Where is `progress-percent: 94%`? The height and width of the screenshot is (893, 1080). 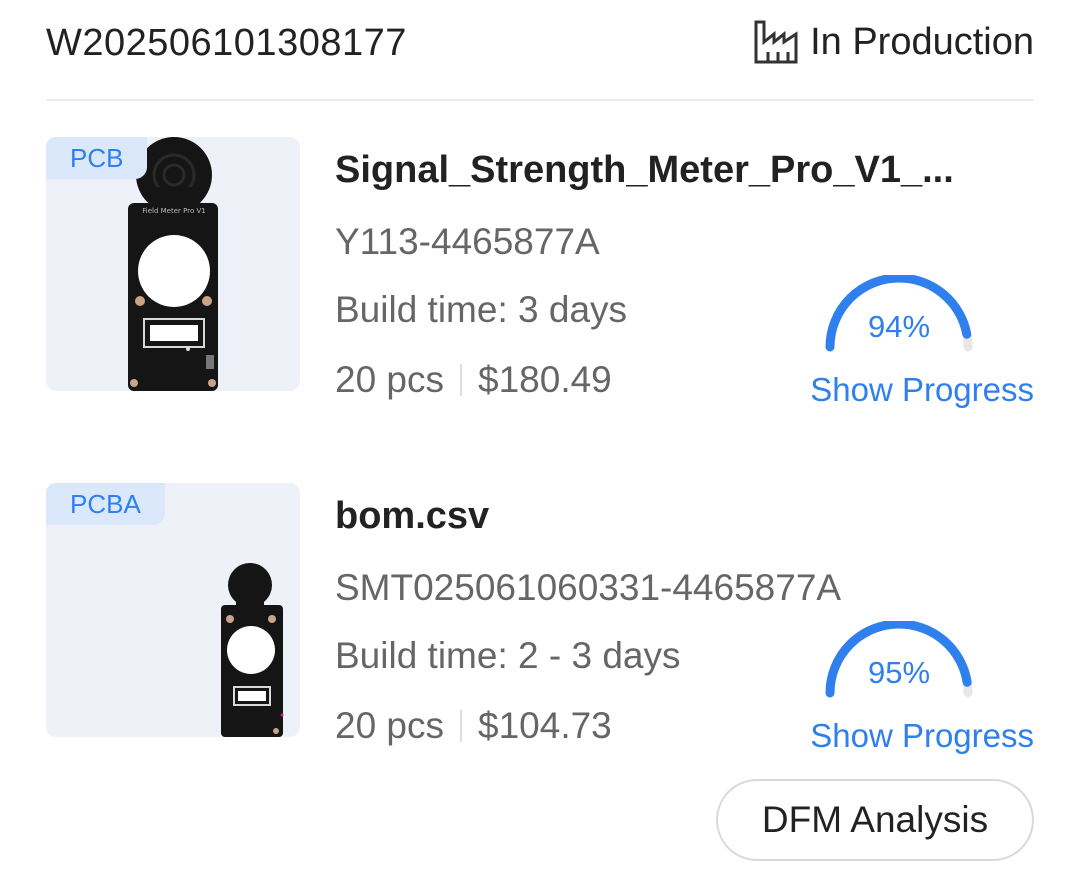
progress-percent: 94% is located at coordinates (899, 326).